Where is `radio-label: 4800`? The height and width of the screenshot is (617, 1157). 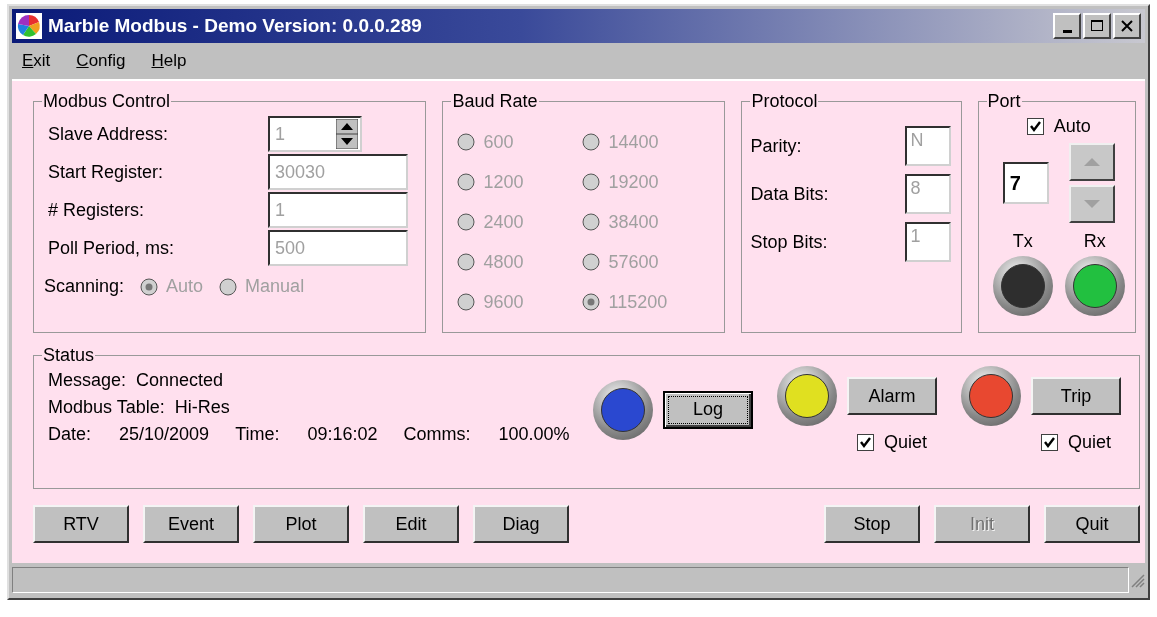 radio-label: 4800 is located at coordinates (503, 262).